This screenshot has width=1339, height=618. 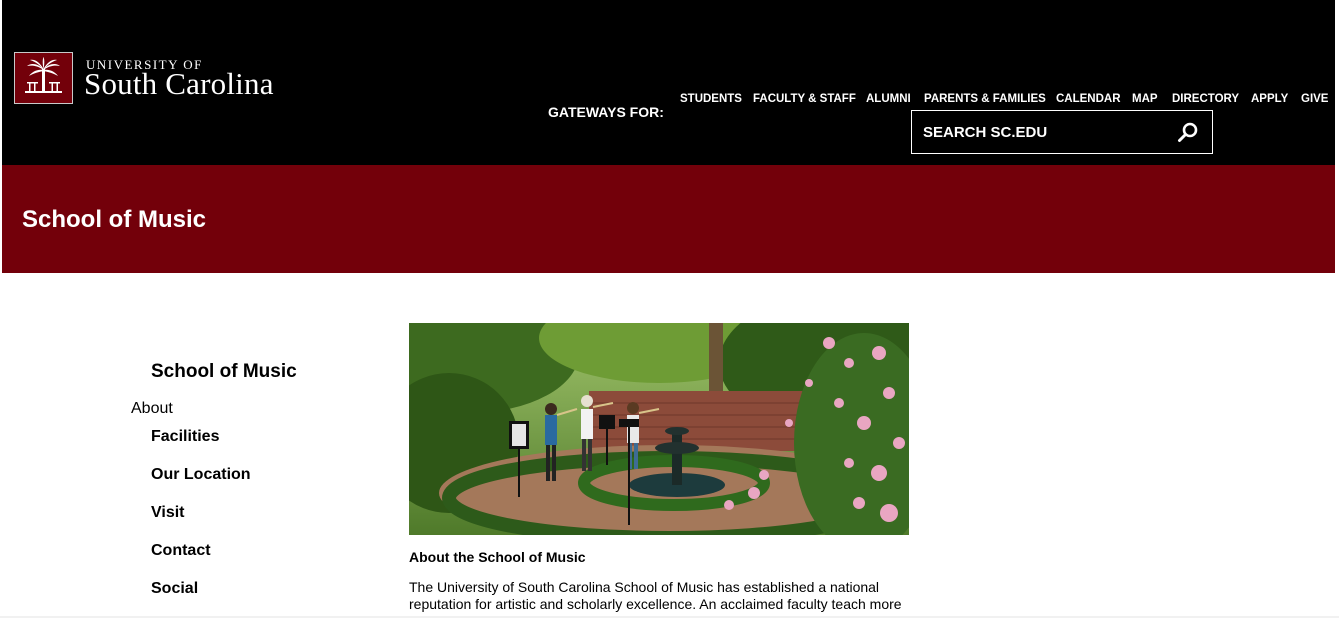 What do you see at coordinates (888, 99) in the screenshot?
I see `gateway-link-alumni: ALUMNI` at bounding box center [888, 99].